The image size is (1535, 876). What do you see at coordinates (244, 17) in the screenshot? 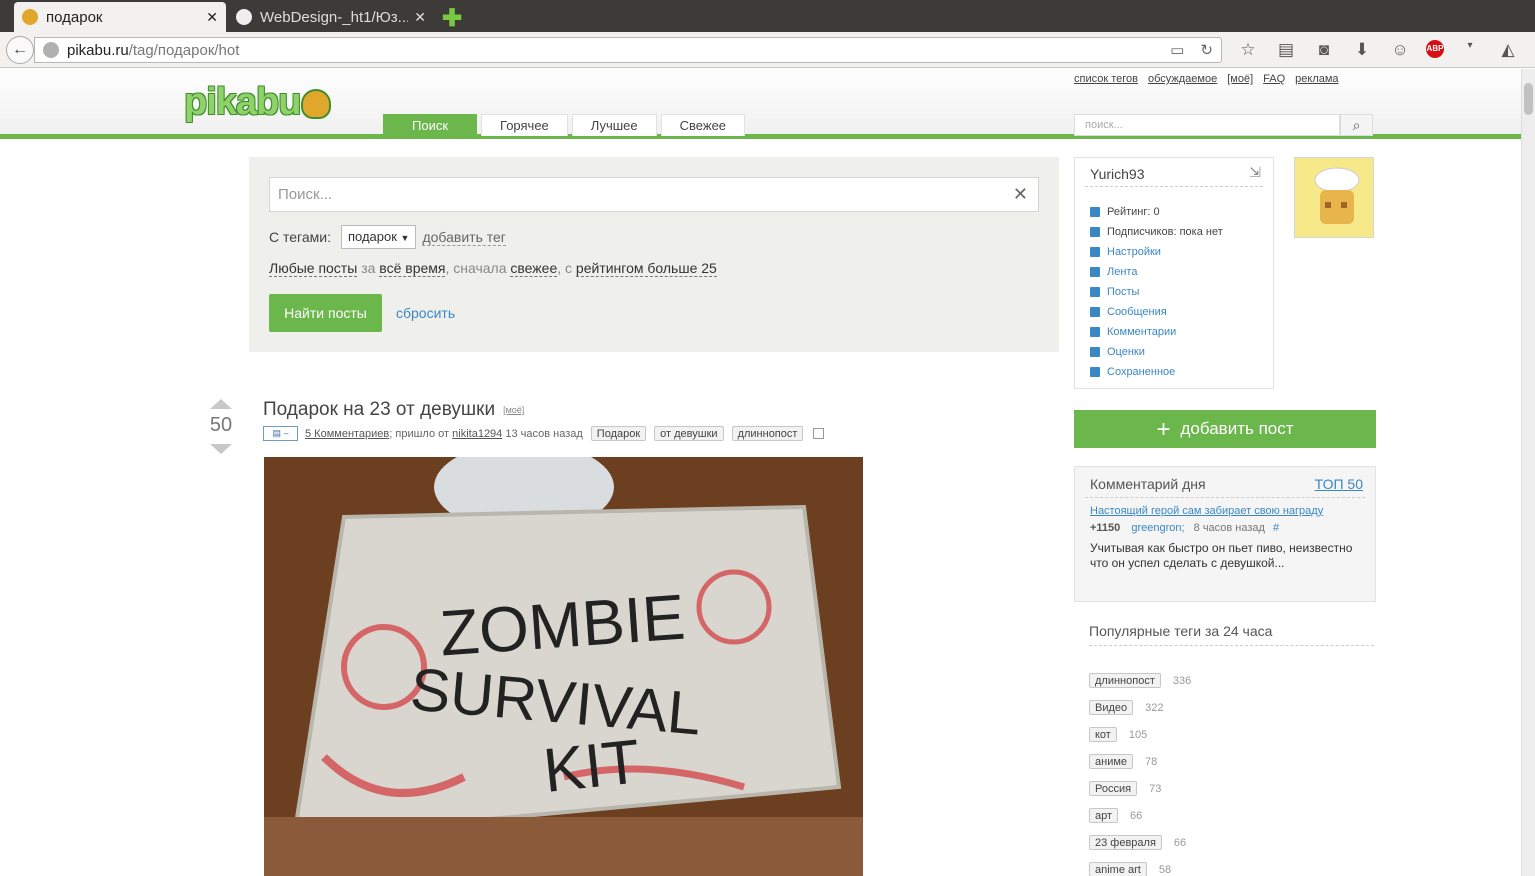
I see `github-favicon-icon` at bounding box center [244, 17].